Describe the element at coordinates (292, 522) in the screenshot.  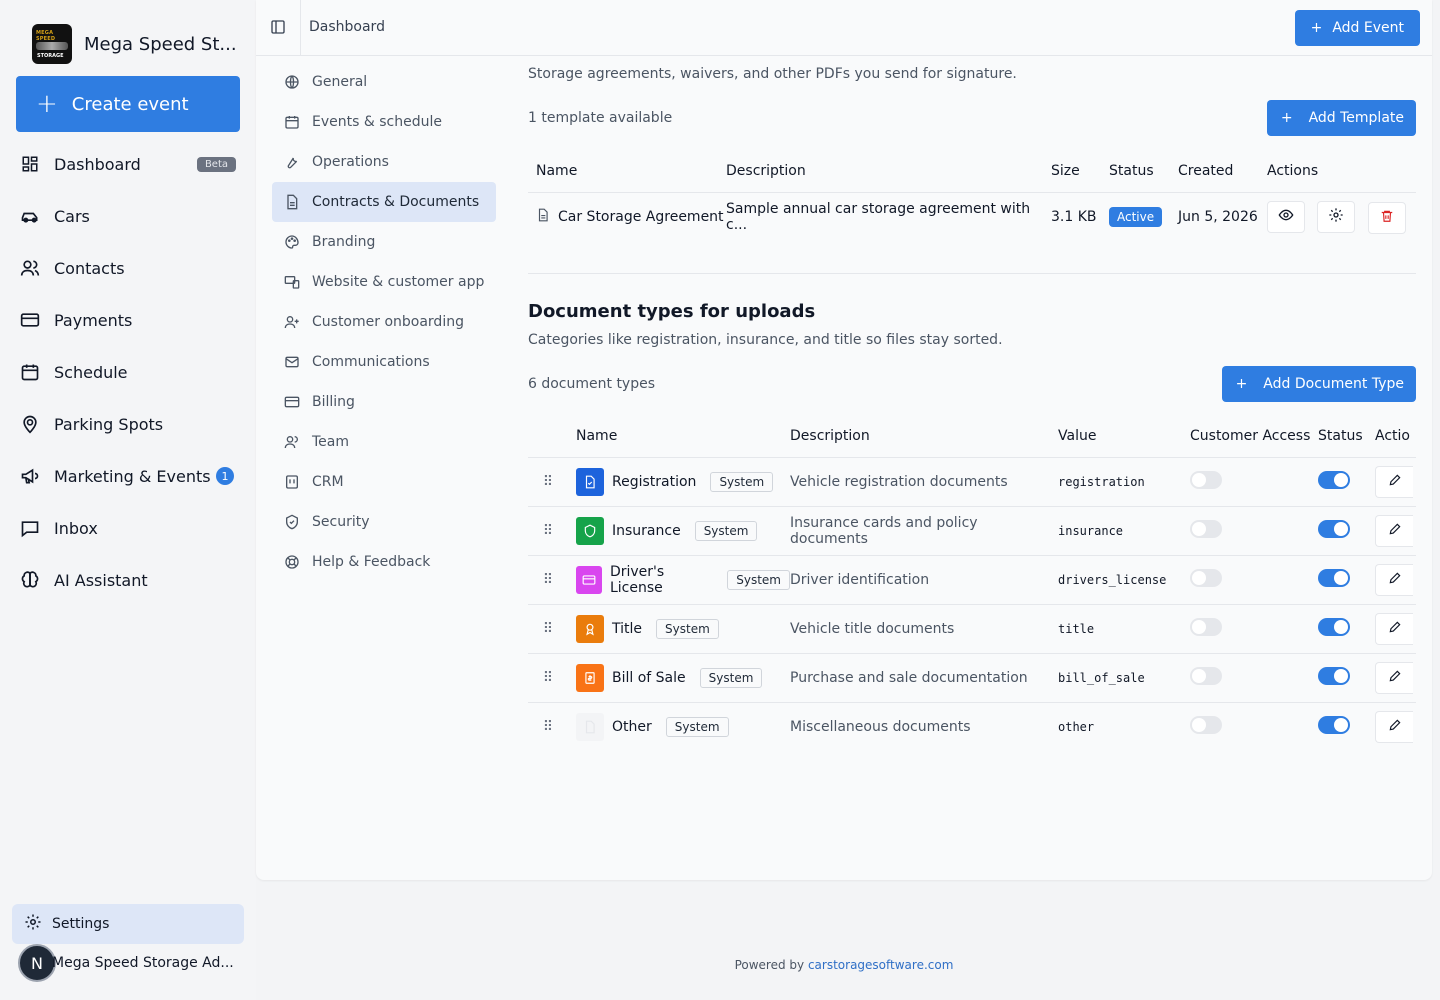
I see `shield-icon` at that location.